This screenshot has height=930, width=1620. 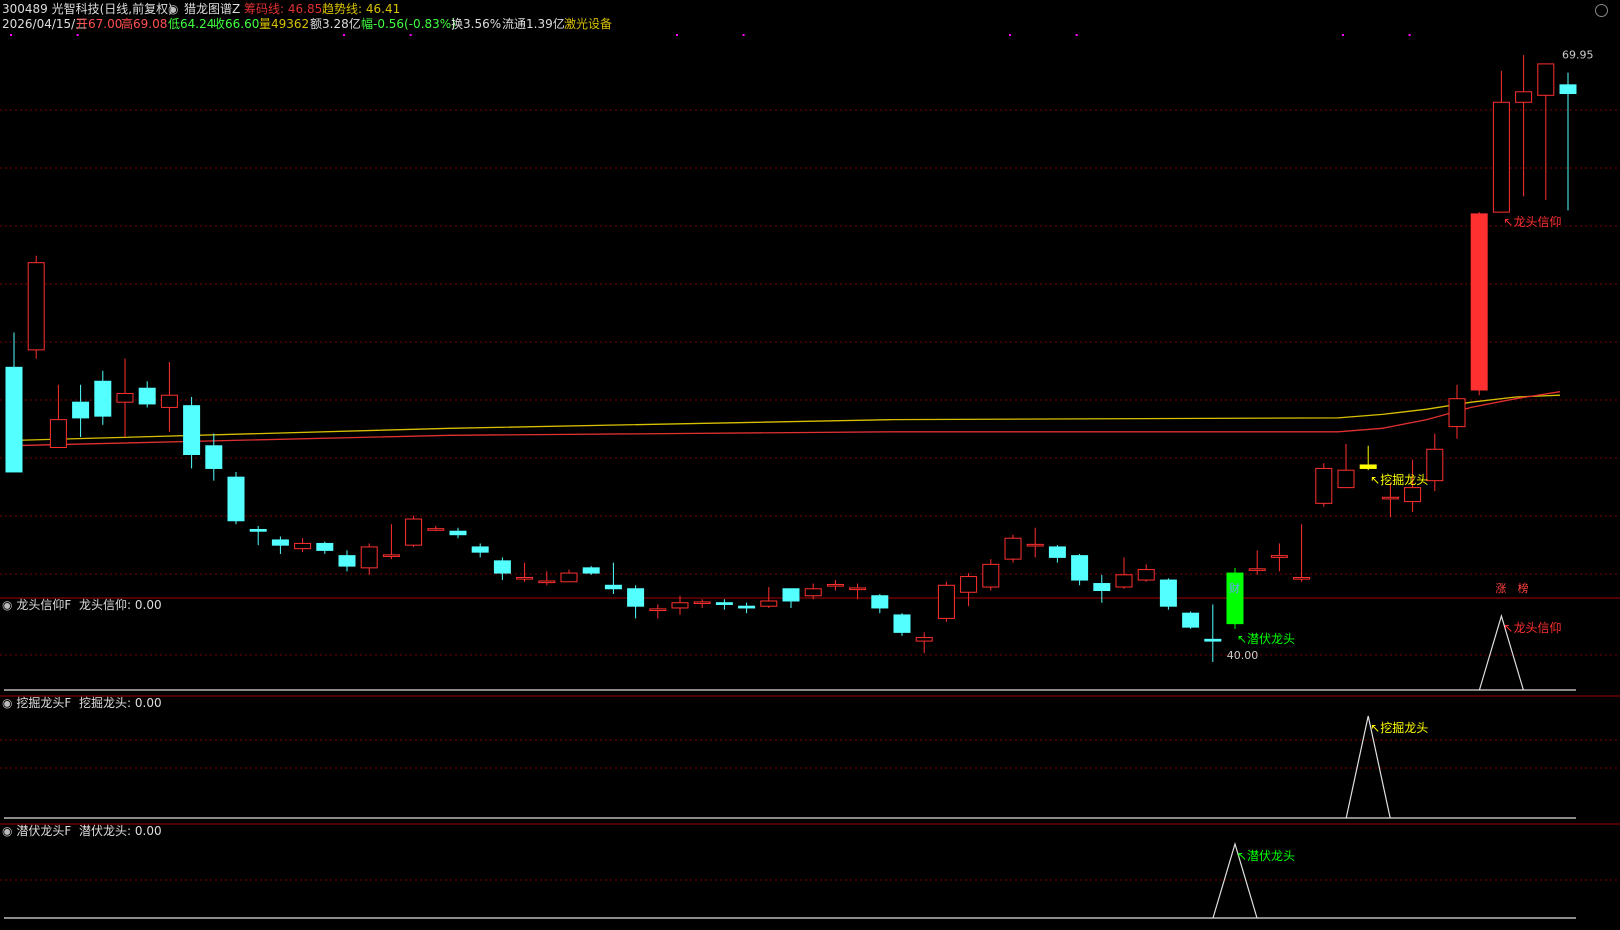 I want to click on subpanel-2-title: 挖掘龙头F, so click(x=43, y=703).